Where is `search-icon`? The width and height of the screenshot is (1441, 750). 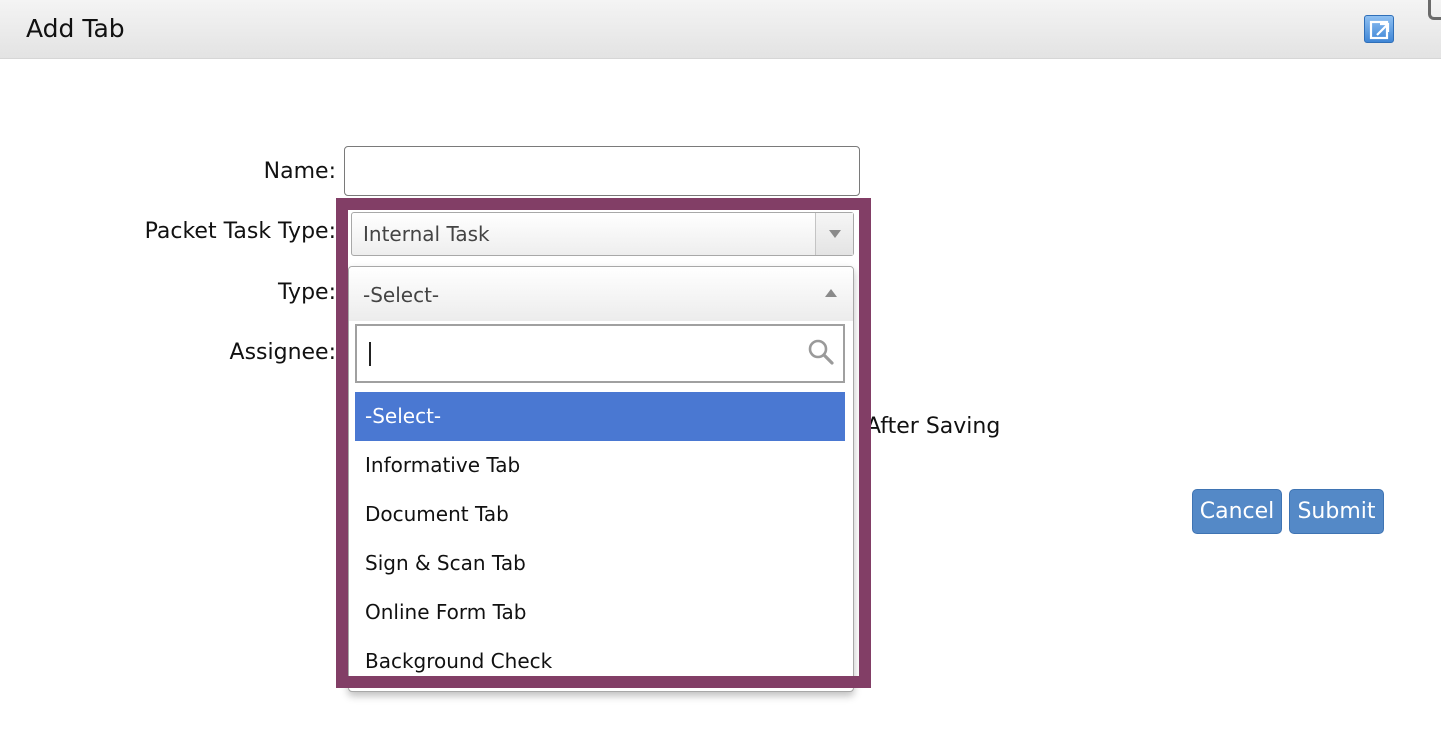
search-icon is located at coordinates (821, 352).